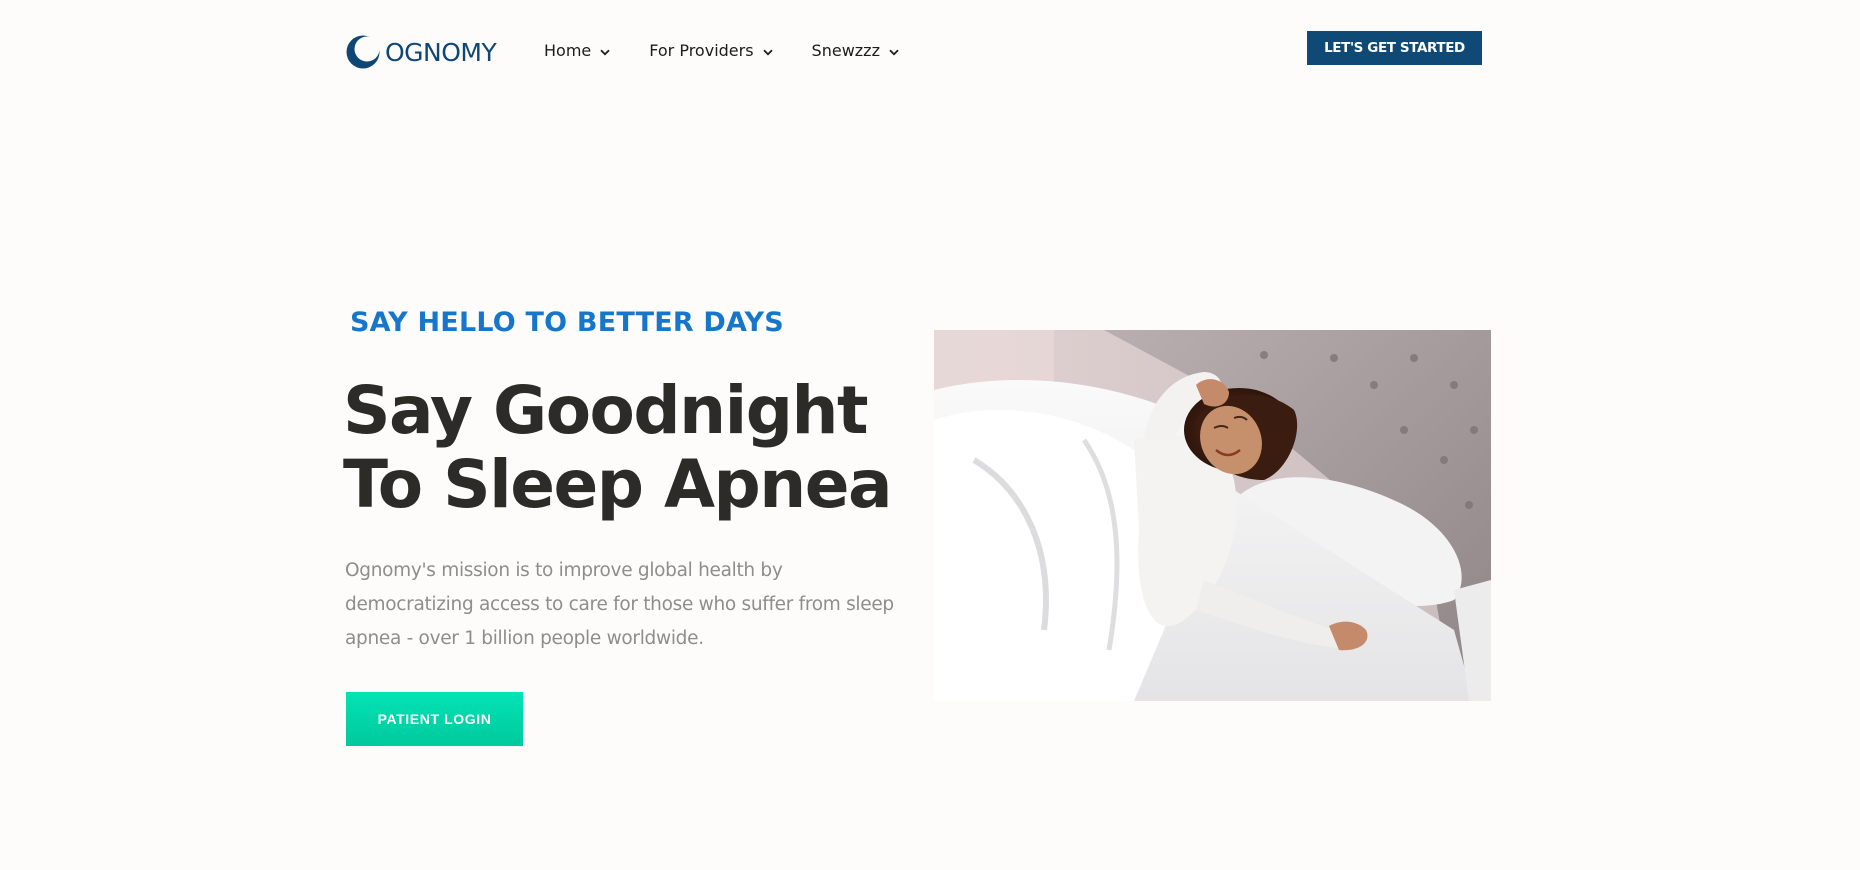  What do you see at coordinates (606, 410) in the screenshot?
I see `hero-headline-line1: Say Goodnight` at bounding box center [606, 410].